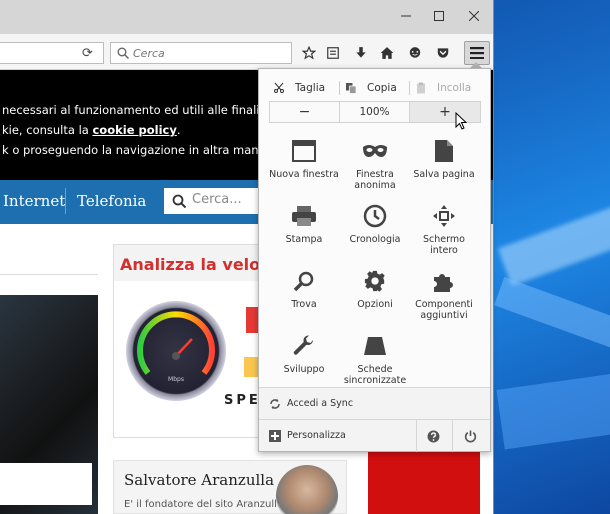 Image resolution: width=610 pixels, height=514 pixels. I want to click on search-input: Cerca, so click(201, 53).